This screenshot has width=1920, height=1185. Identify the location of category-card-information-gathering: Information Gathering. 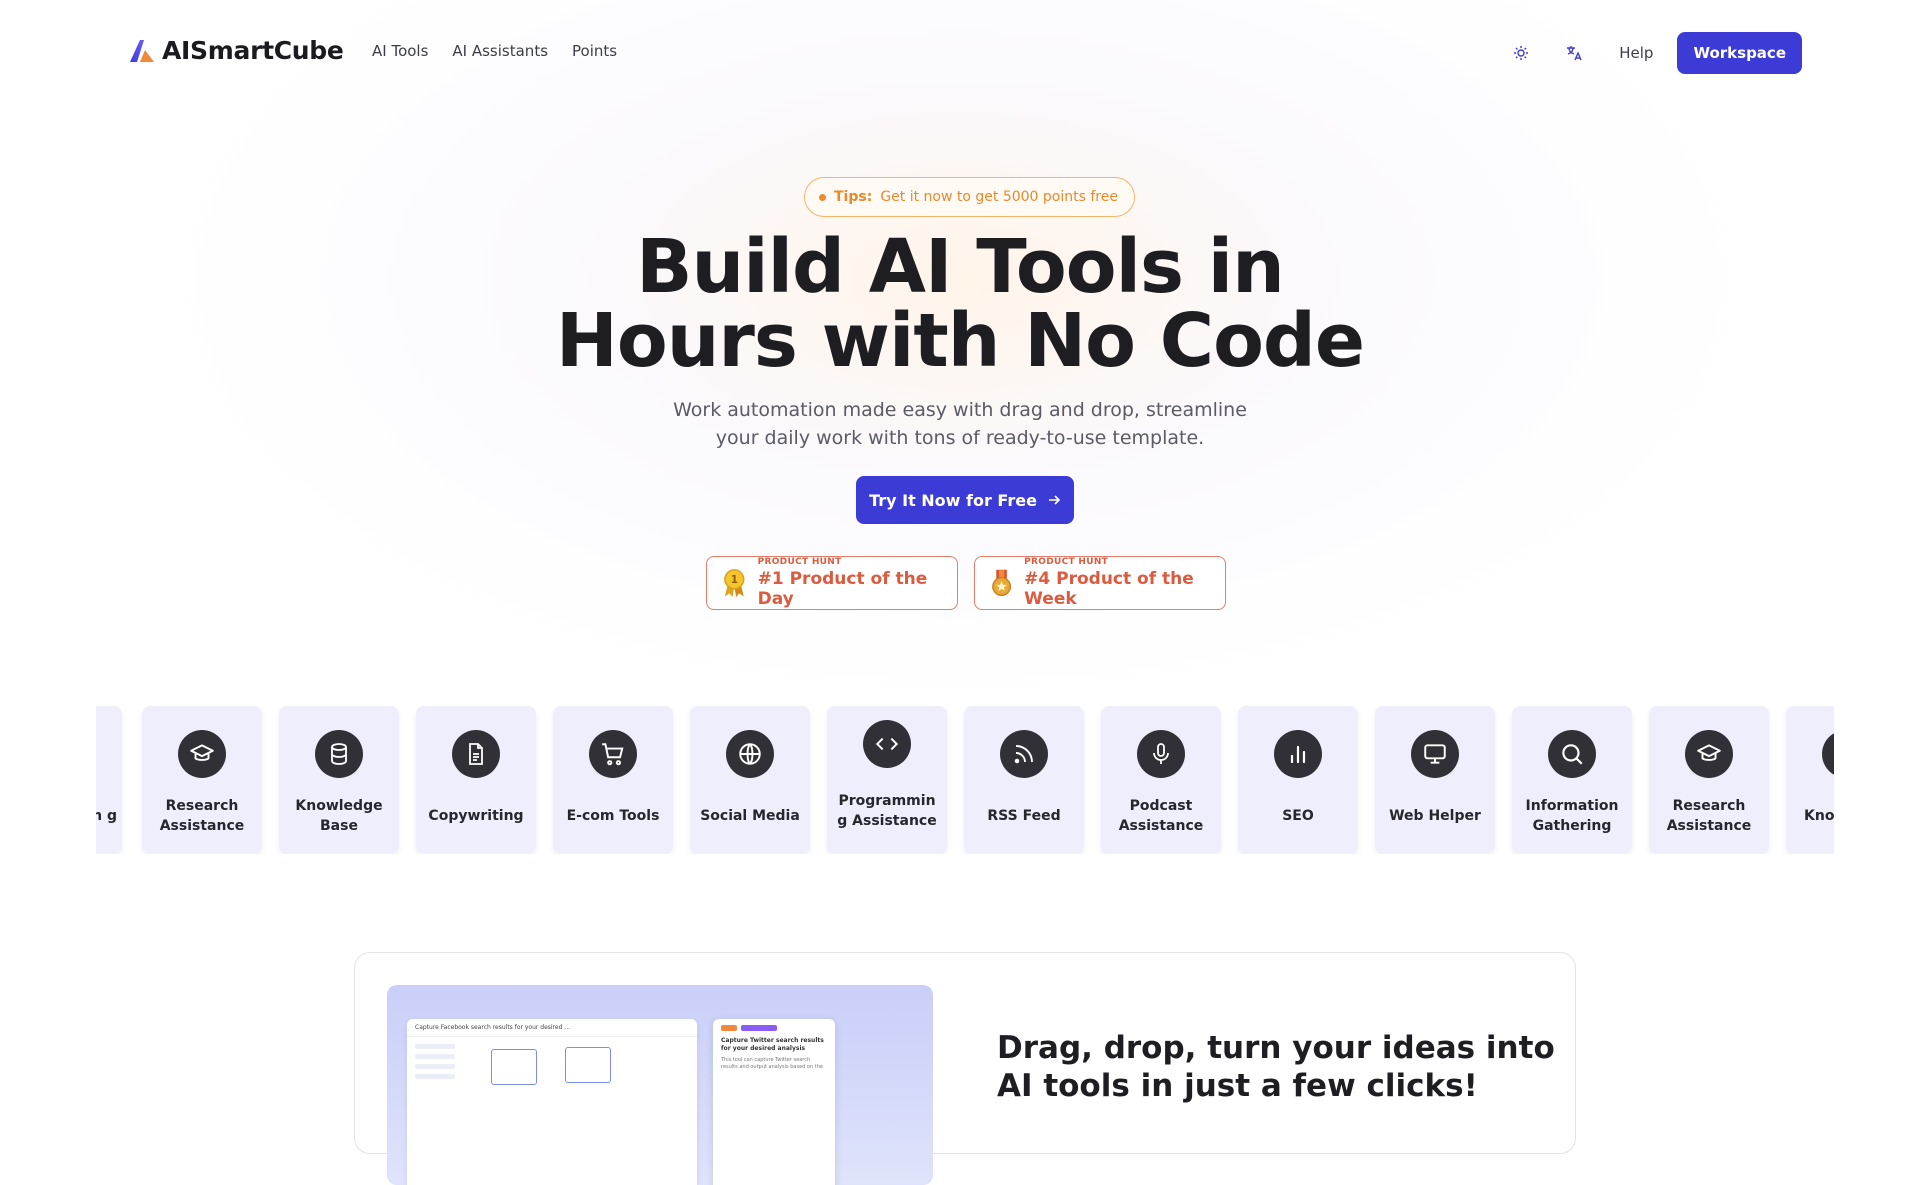
(1572, 780).